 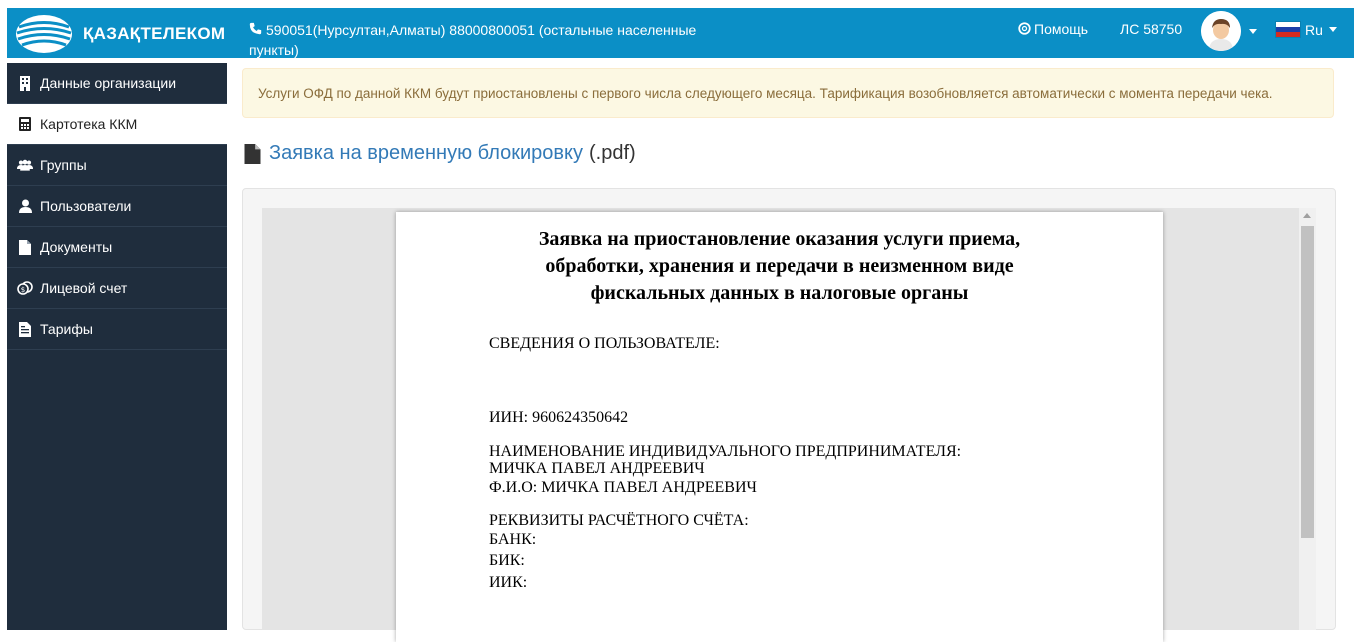 What do you see at coordinates (1314, 29) in the screenshot?
I see `language-label: Ru` at bounding box center [1314, 29].